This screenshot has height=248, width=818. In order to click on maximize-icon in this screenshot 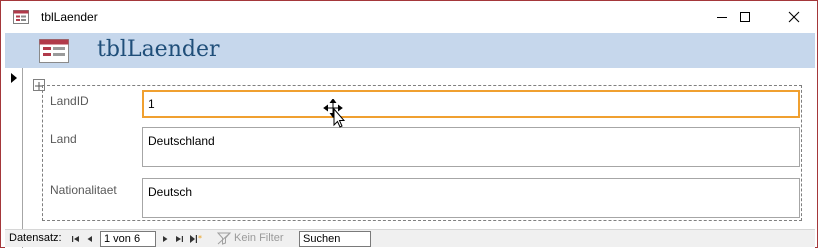, I will do `click(745, 17)`.